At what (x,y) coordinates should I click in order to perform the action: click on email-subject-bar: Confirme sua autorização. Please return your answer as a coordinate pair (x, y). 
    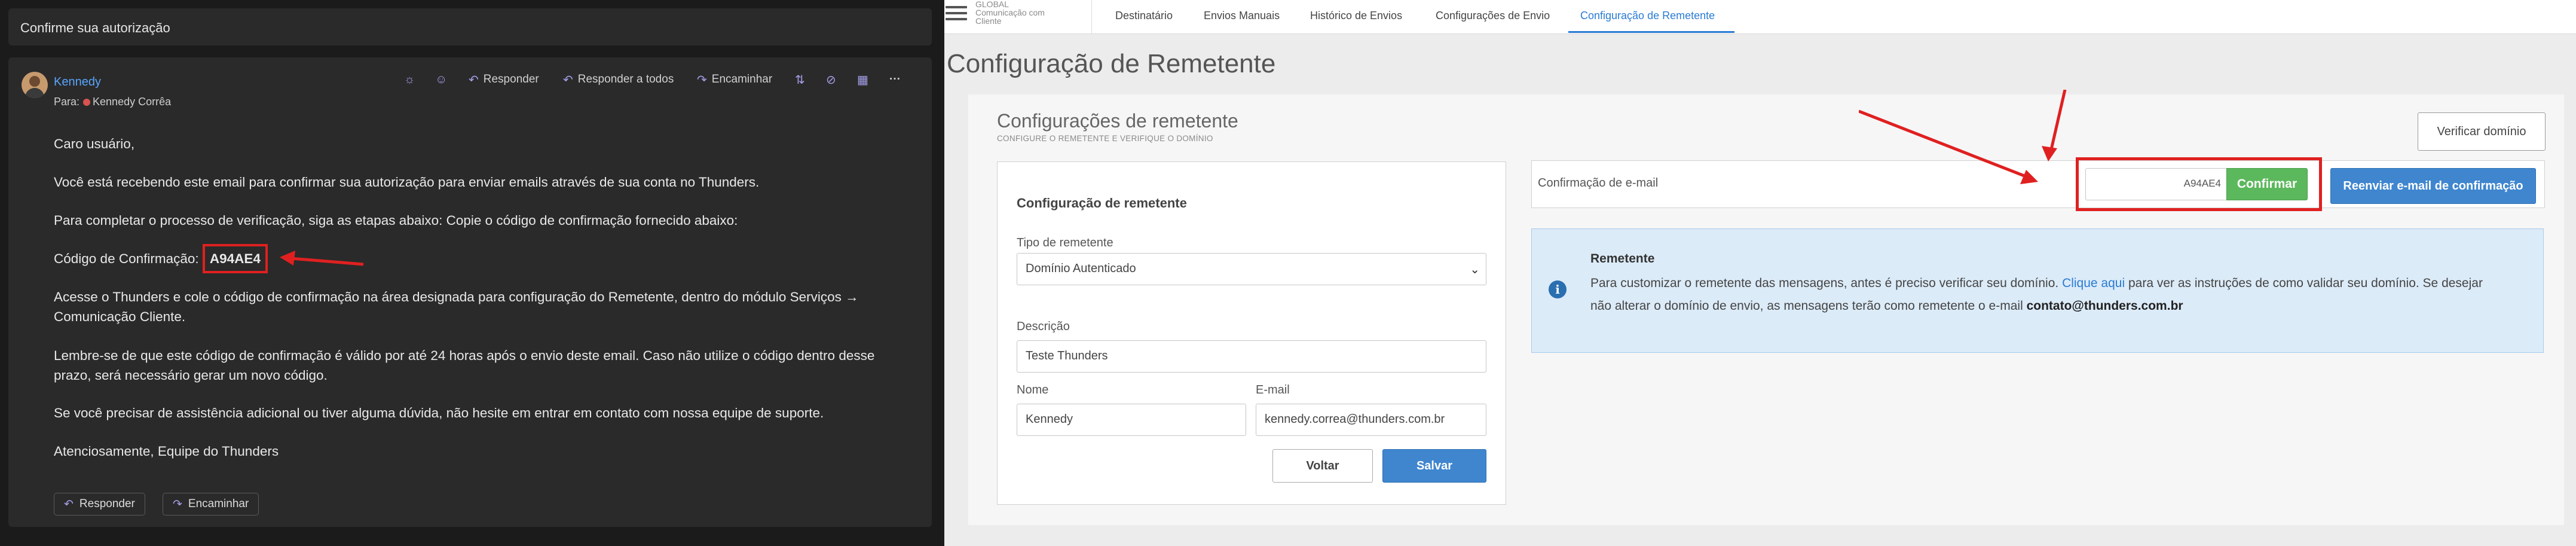
    Looking at the image, I should click on (470, 27).